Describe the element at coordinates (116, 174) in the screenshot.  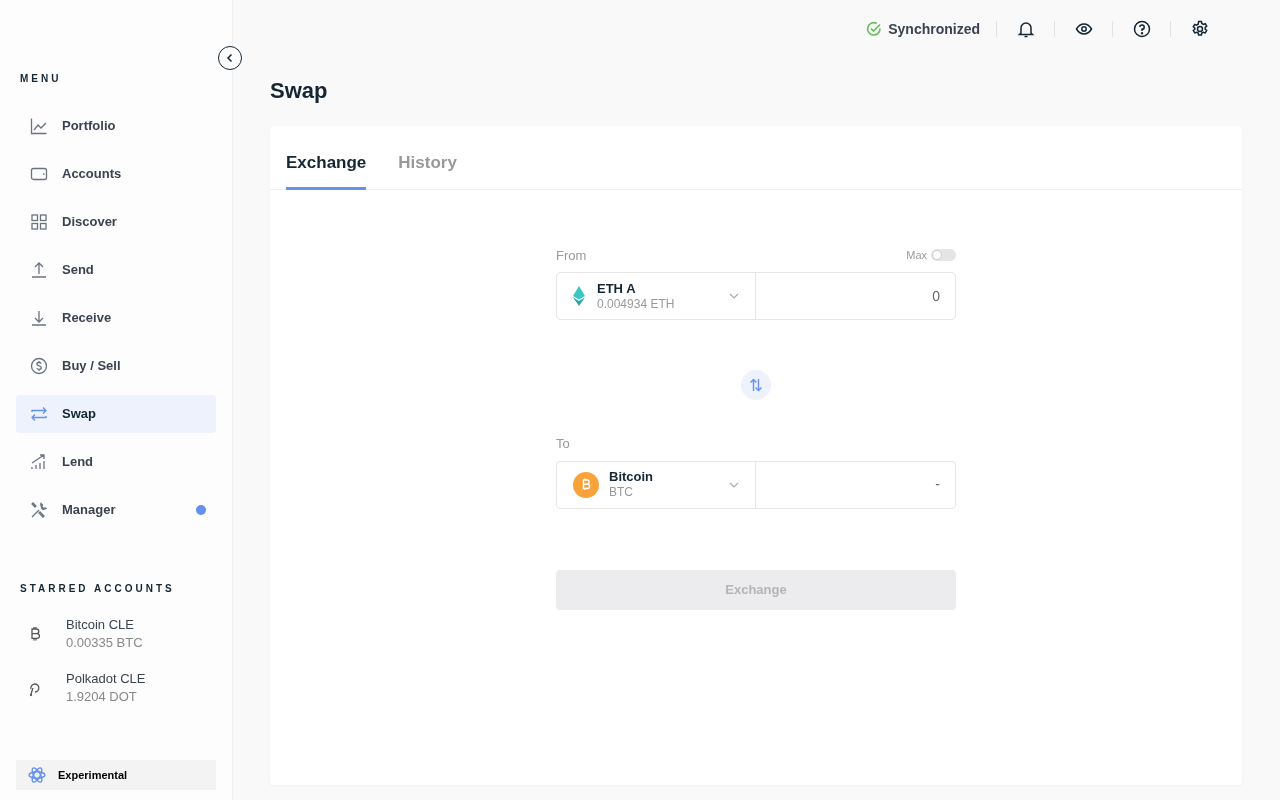
I see `sidebar-item: Accounts` at that location.